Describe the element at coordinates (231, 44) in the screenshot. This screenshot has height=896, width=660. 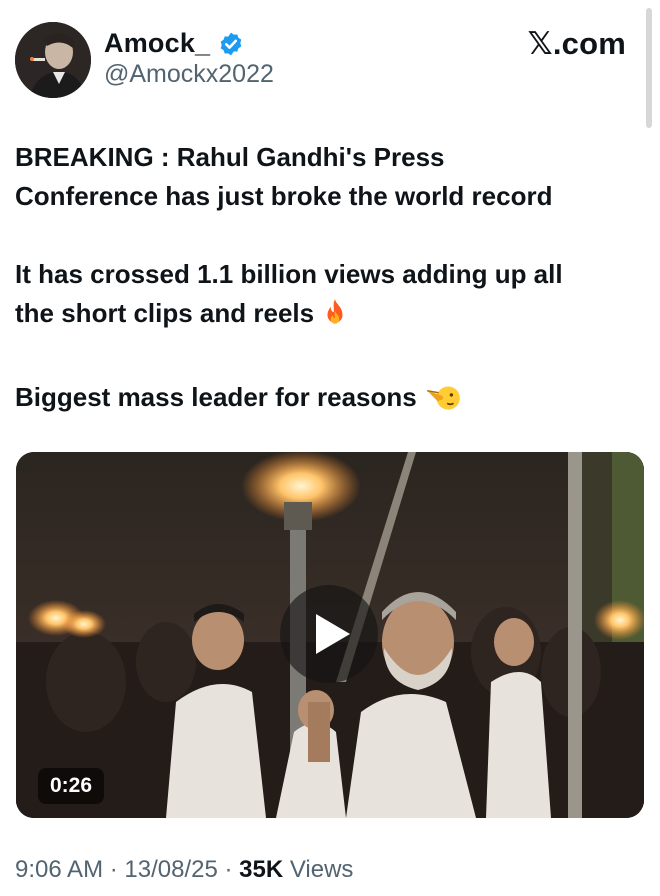
I see `verified-badge-icon` at that location.